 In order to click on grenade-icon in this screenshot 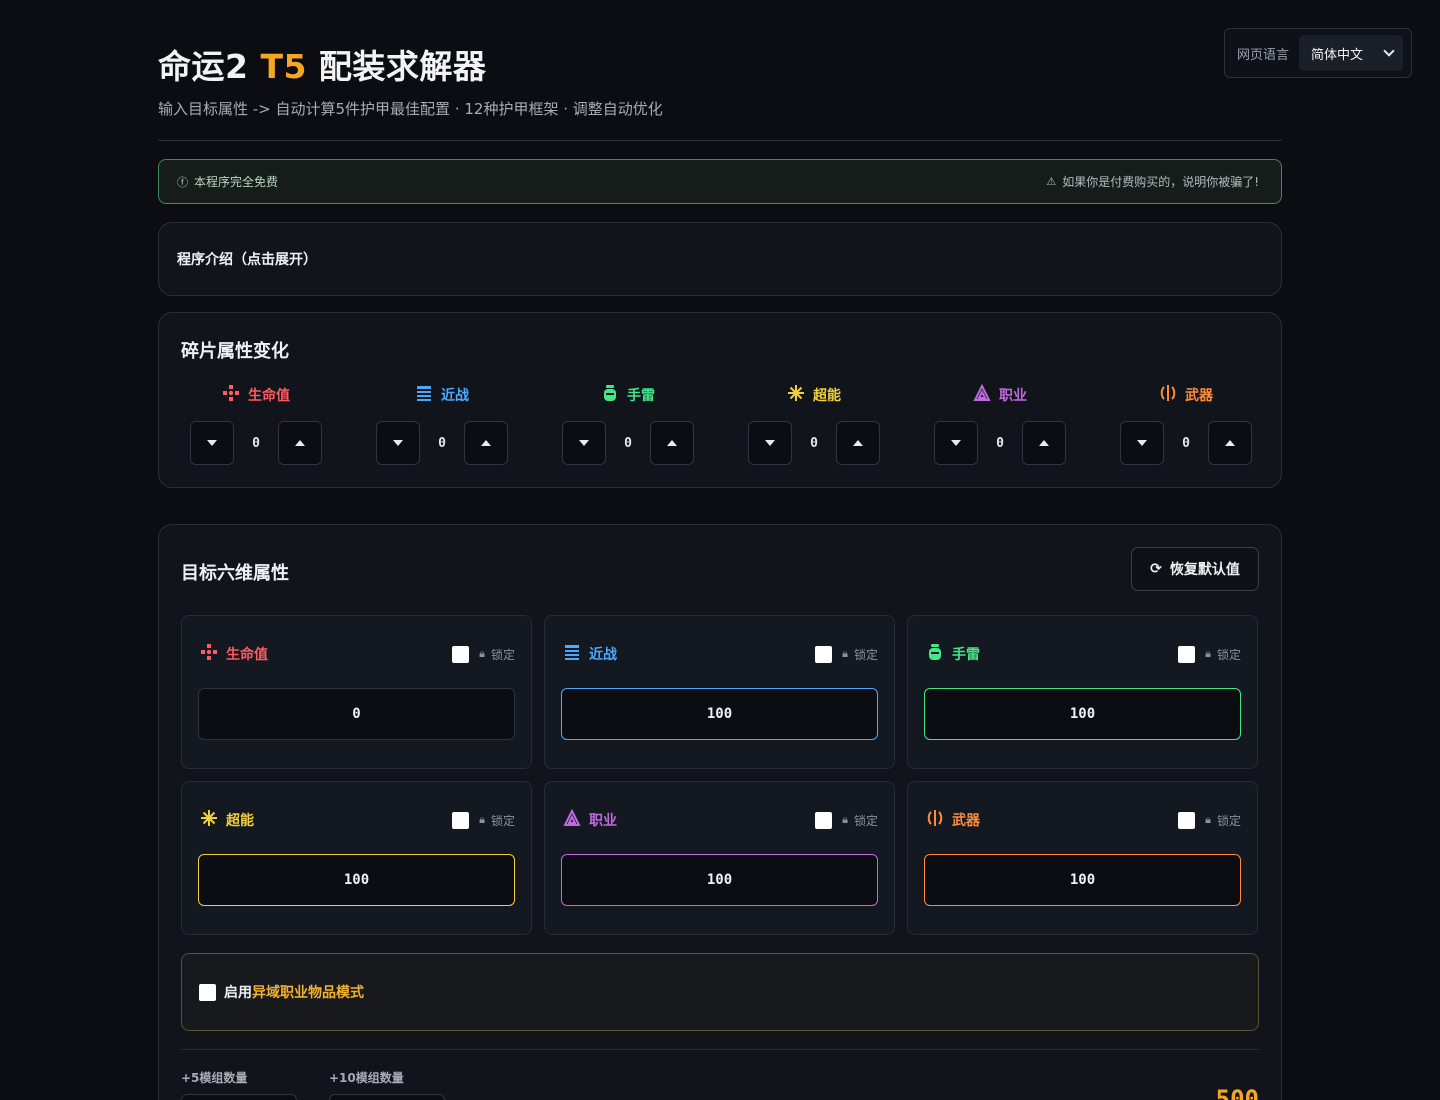, I will do `click(935, 654)`.